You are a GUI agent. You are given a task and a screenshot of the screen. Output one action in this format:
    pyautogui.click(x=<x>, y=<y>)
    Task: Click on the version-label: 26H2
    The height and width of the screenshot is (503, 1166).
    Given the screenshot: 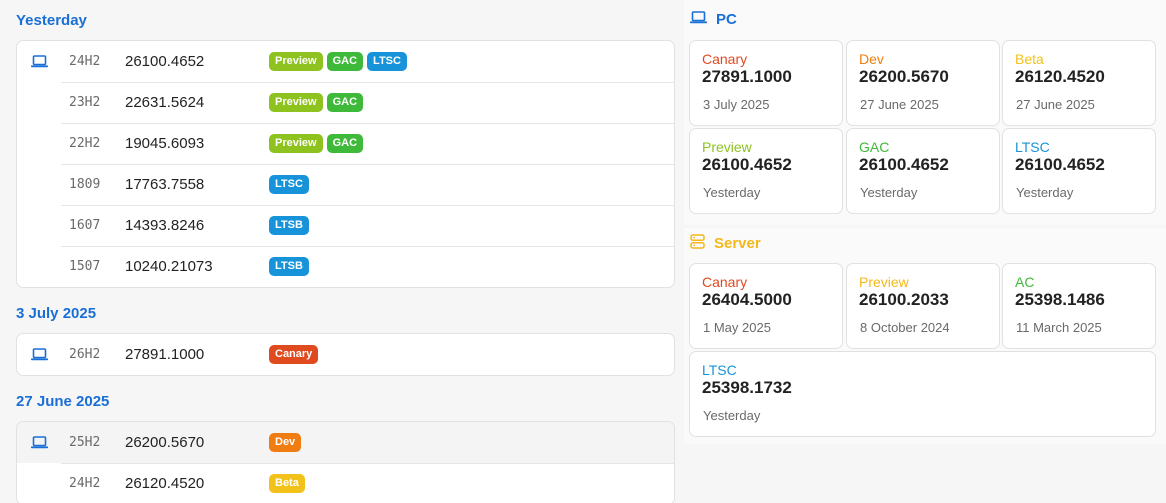 What is the action you would take?
    pyautogui.click(x=85, y=354)
    